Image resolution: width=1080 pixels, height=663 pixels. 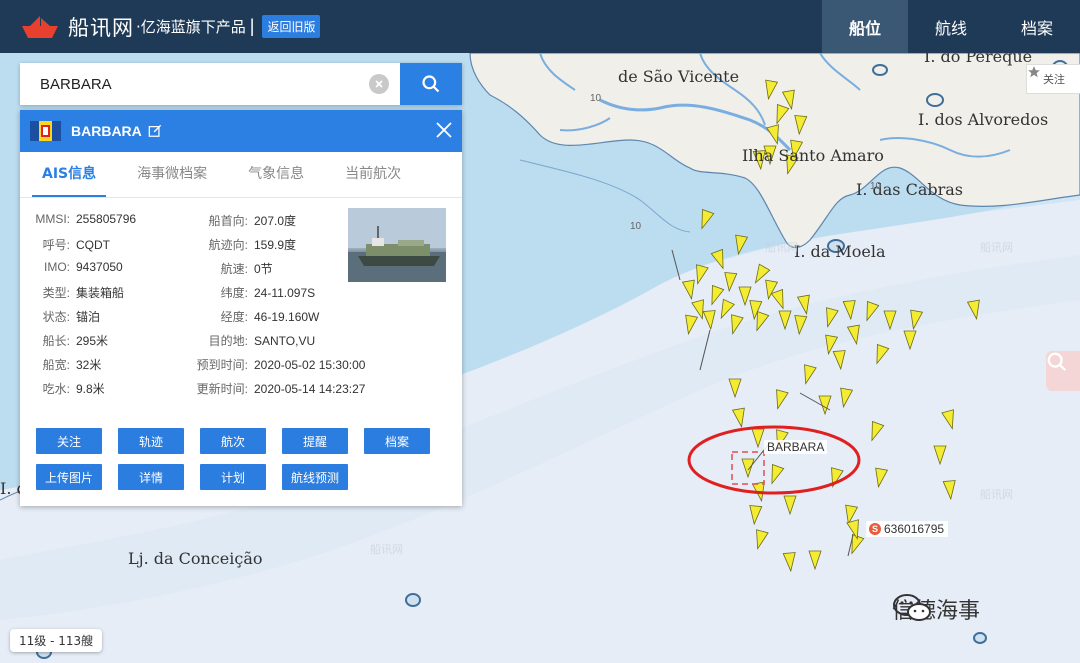 What do you see at coordinates (978, 59) in the screenshot?
I see `place-label: I. do Pereque` at bounding box center [978, 59].